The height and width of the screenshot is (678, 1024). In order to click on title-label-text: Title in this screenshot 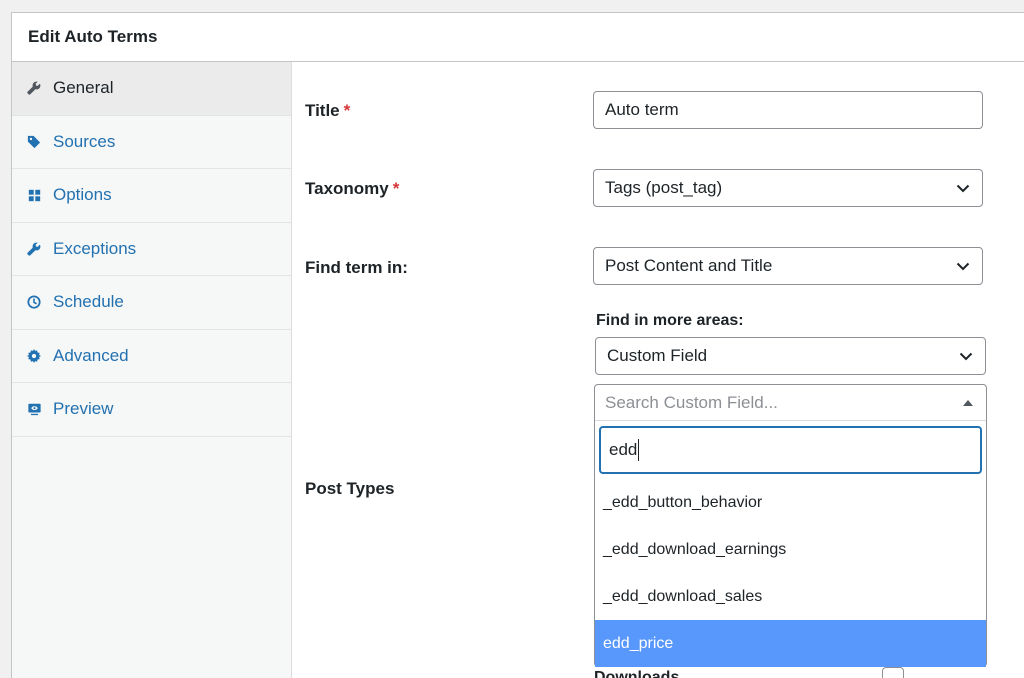, I will do `click(322, 110)`.